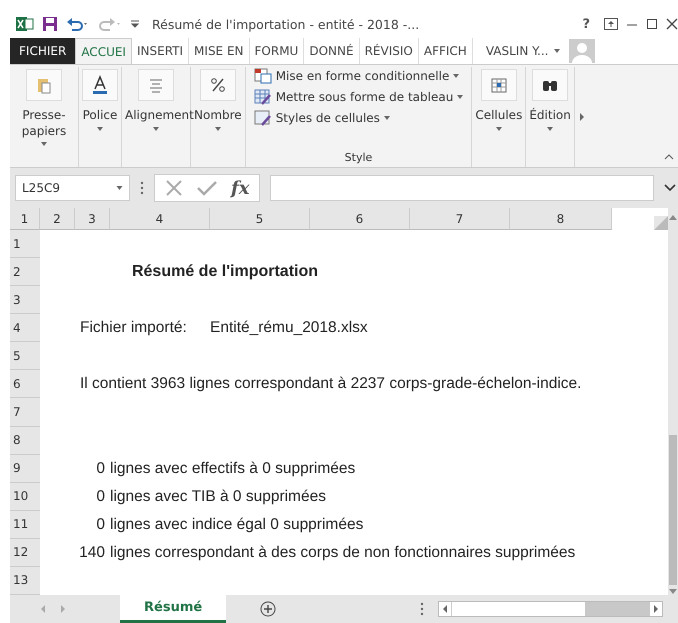  Describe the element at coordinates (25, 580) in the screenshot. I see `row-header: 13` at that location.